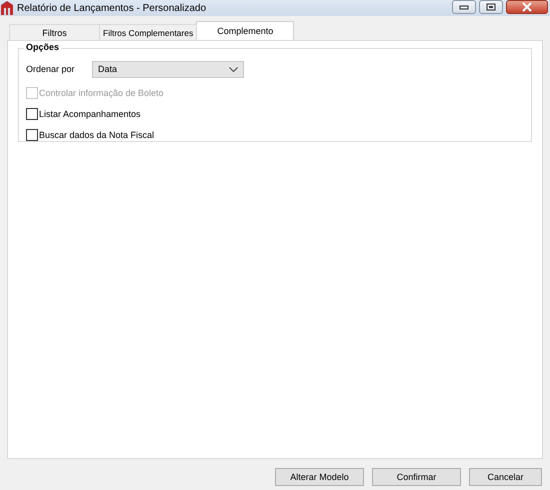 Image resolution: width=550 pixels, height=490 pixels. What do you see at coordinates (233, 69) in the screenshot?
I see `chevron-down-icon` at bounding box center [233, 69].